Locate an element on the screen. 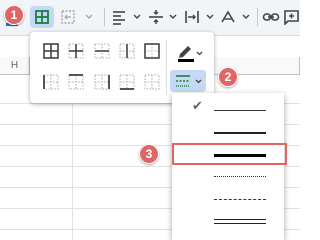 This screenshot has height=240, width=320. all-borders-icon is located at coordinates (51, 51).